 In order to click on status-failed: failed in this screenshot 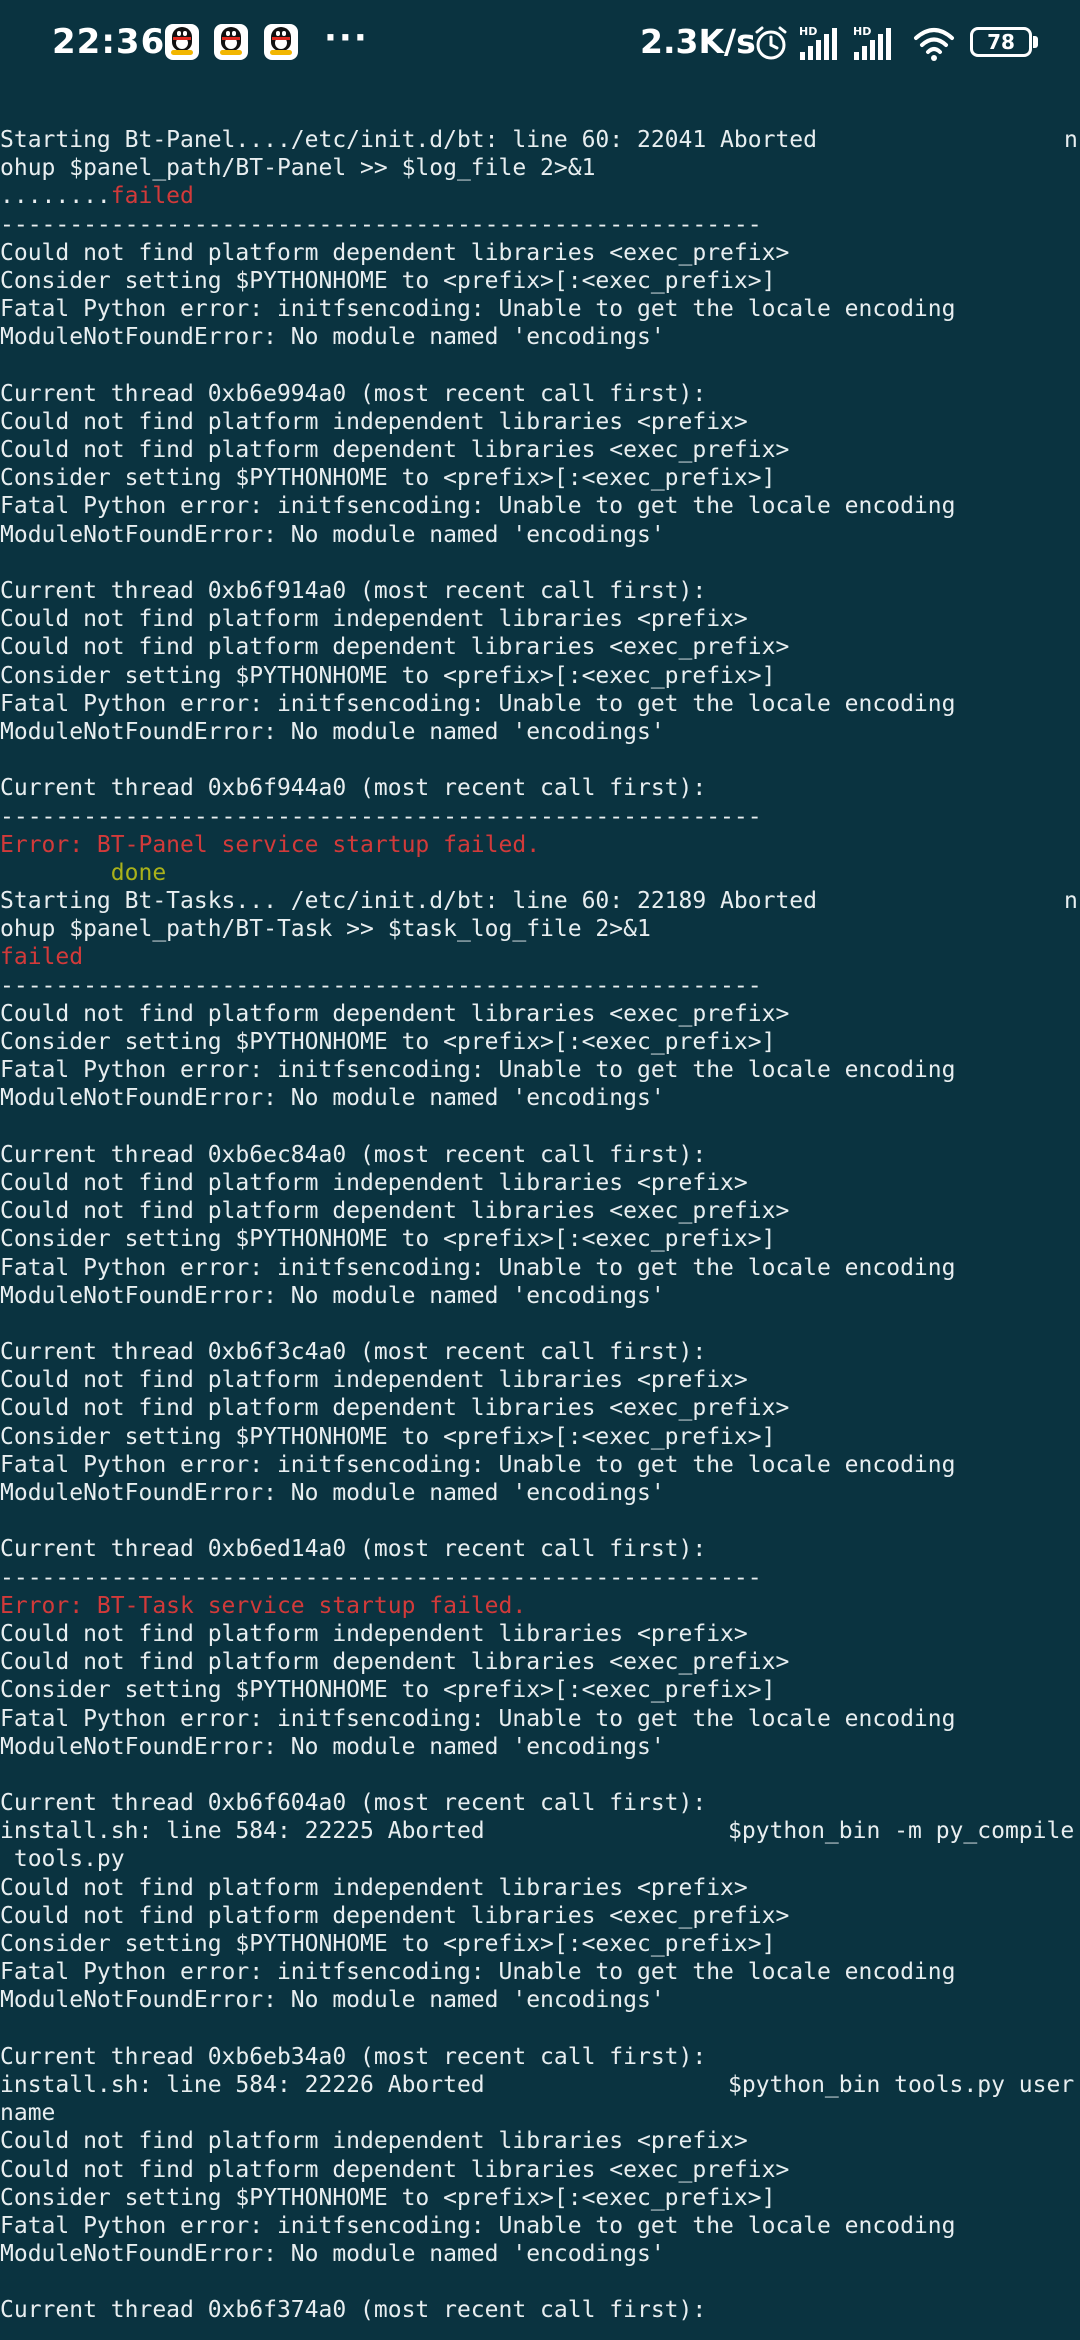, I will do `click(152, 196)`.